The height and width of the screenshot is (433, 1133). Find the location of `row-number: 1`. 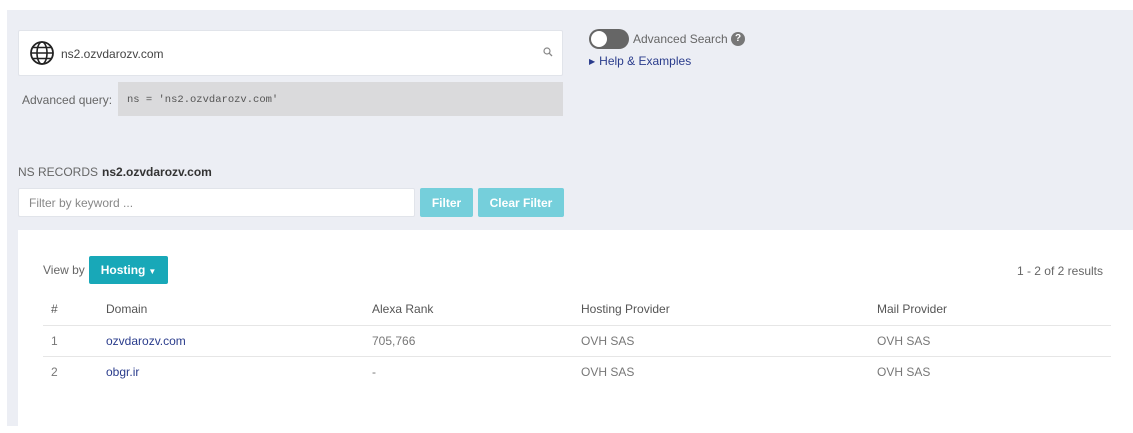

row-number: 1 is located at coordinates (74, 340).